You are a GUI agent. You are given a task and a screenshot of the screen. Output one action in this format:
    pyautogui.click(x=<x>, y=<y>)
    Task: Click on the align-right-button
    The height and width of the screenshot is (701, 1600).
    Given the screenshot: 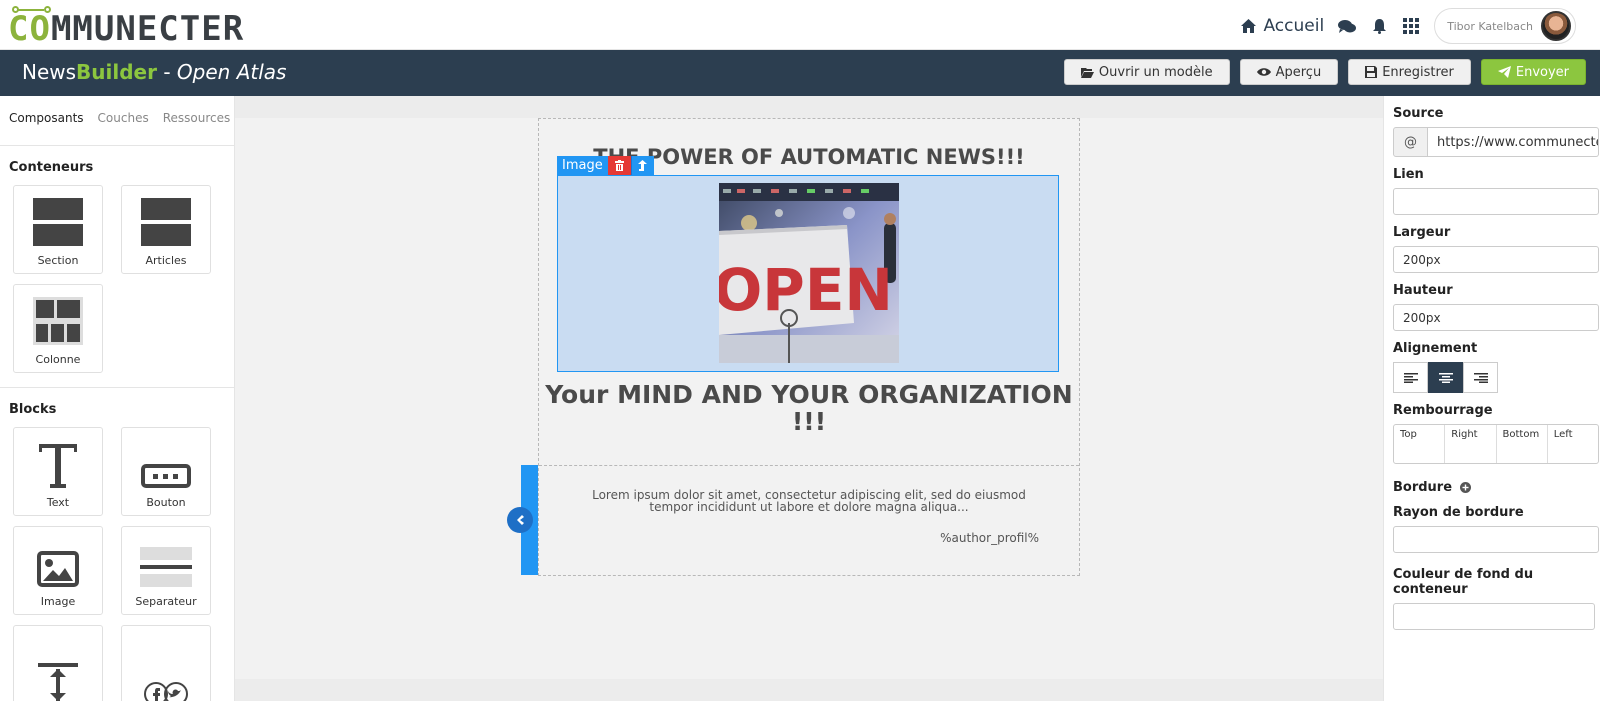 What is the action you would take?
    pyautogui.click(x=1480, y=377)
    